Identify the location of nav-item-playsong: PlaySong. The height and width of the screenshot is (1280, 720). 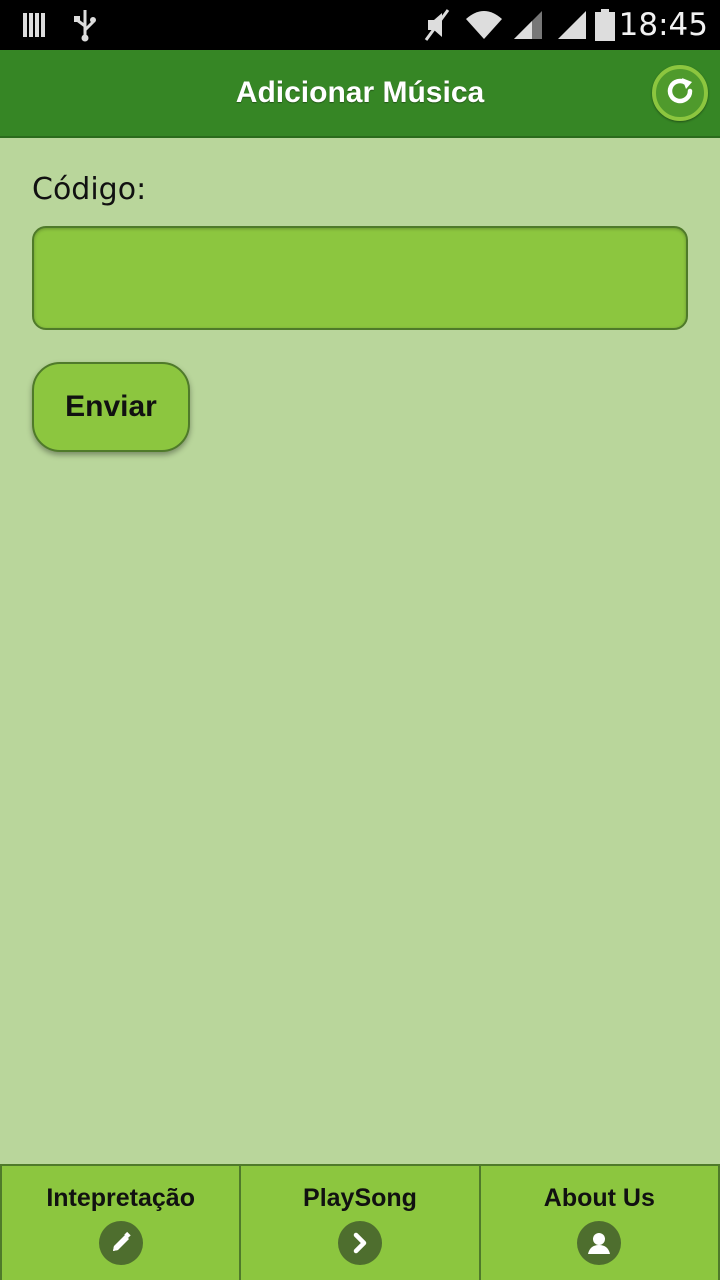
(361, 1223).